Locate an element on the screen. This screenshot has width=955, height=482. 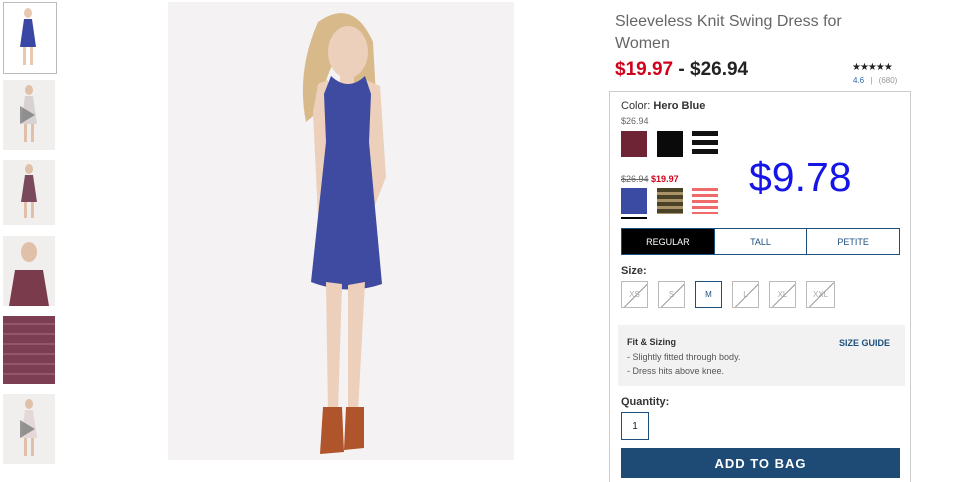
swatch-black-white-stripe is located at coordinates (705, 144).